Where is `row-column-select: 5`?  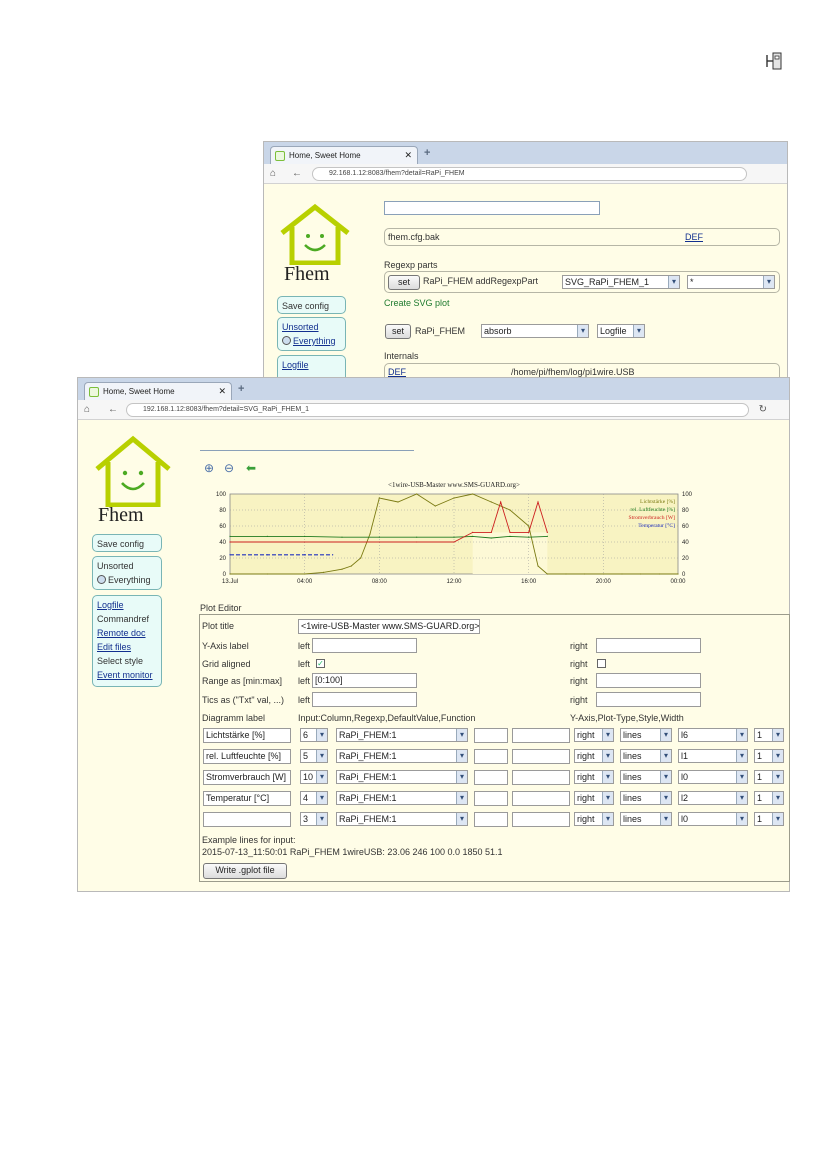 row-column-select: 5 is located at coordinates (314, 756).